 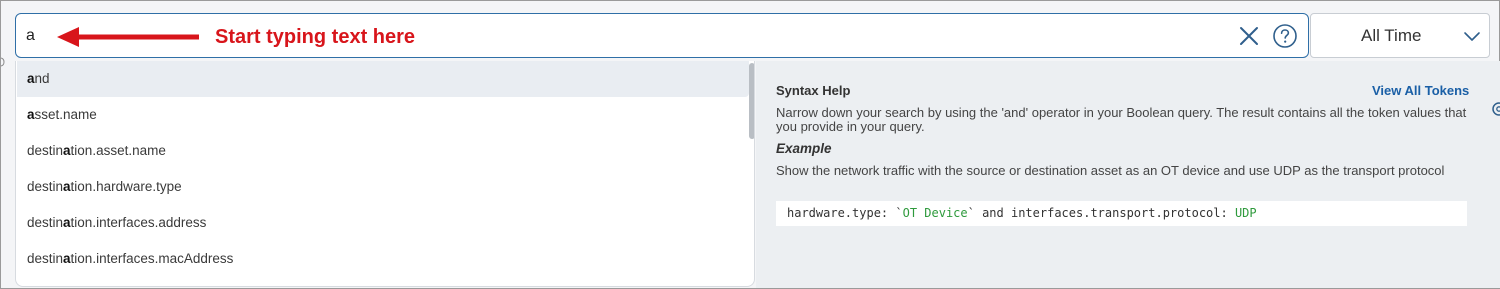 I want to click on time-range-value: All Time, so click(x=1391, y=35).